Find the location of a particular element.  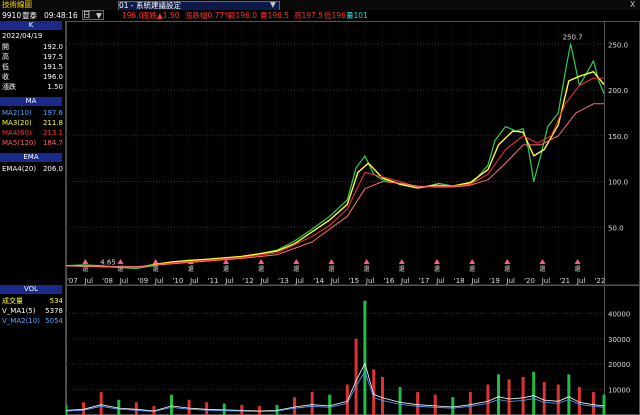

price-y-tick-label: 250.0 is located at coordinates (618, 45).